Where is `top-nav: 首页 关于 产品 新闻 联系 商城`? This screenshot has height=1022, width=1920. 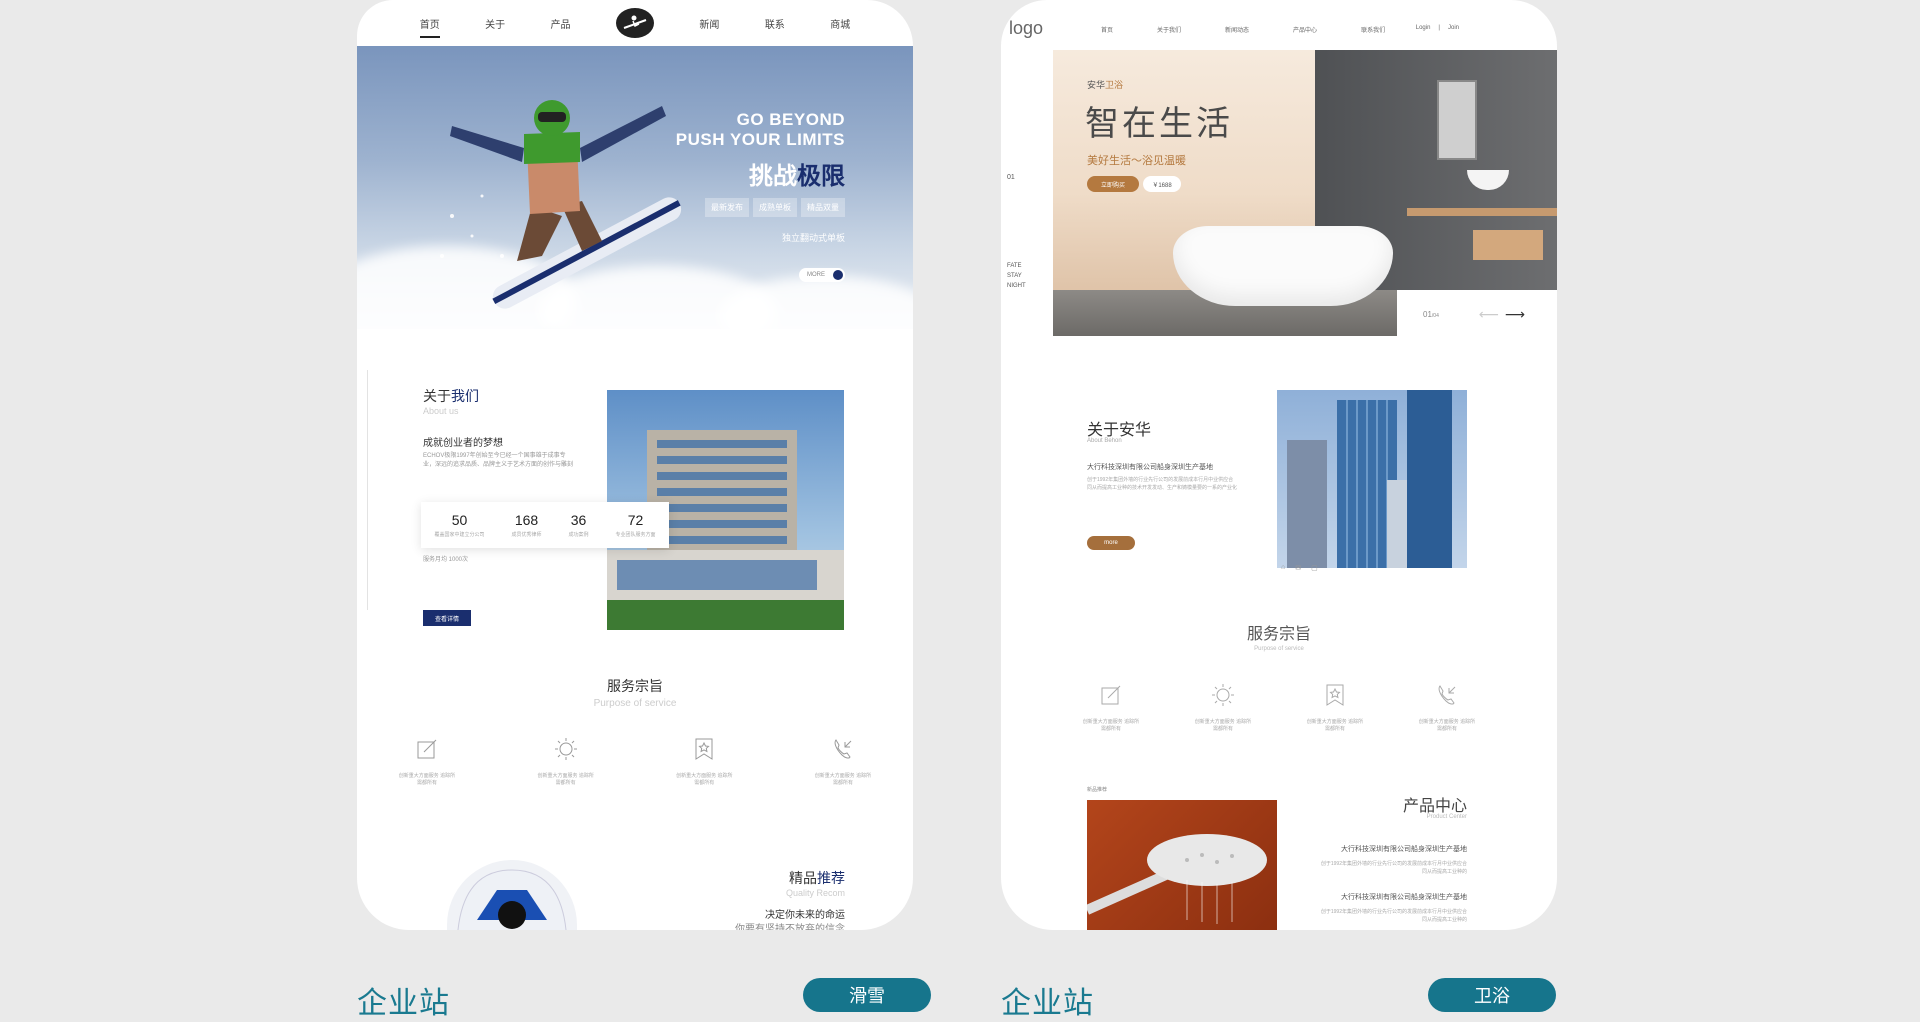 top-nav: 首页 关于 产品 新闻 联系 商城 is located at coordinates (635, 23).